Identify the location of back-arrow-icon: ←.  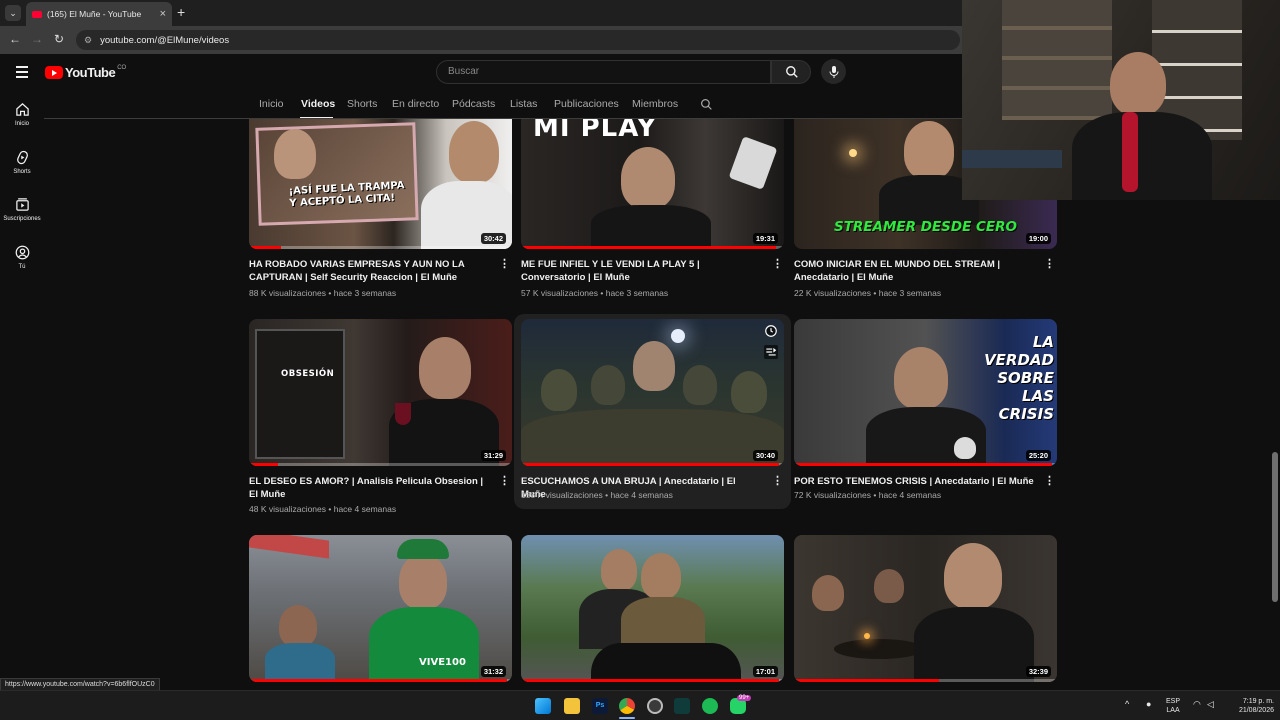
(15, 39).